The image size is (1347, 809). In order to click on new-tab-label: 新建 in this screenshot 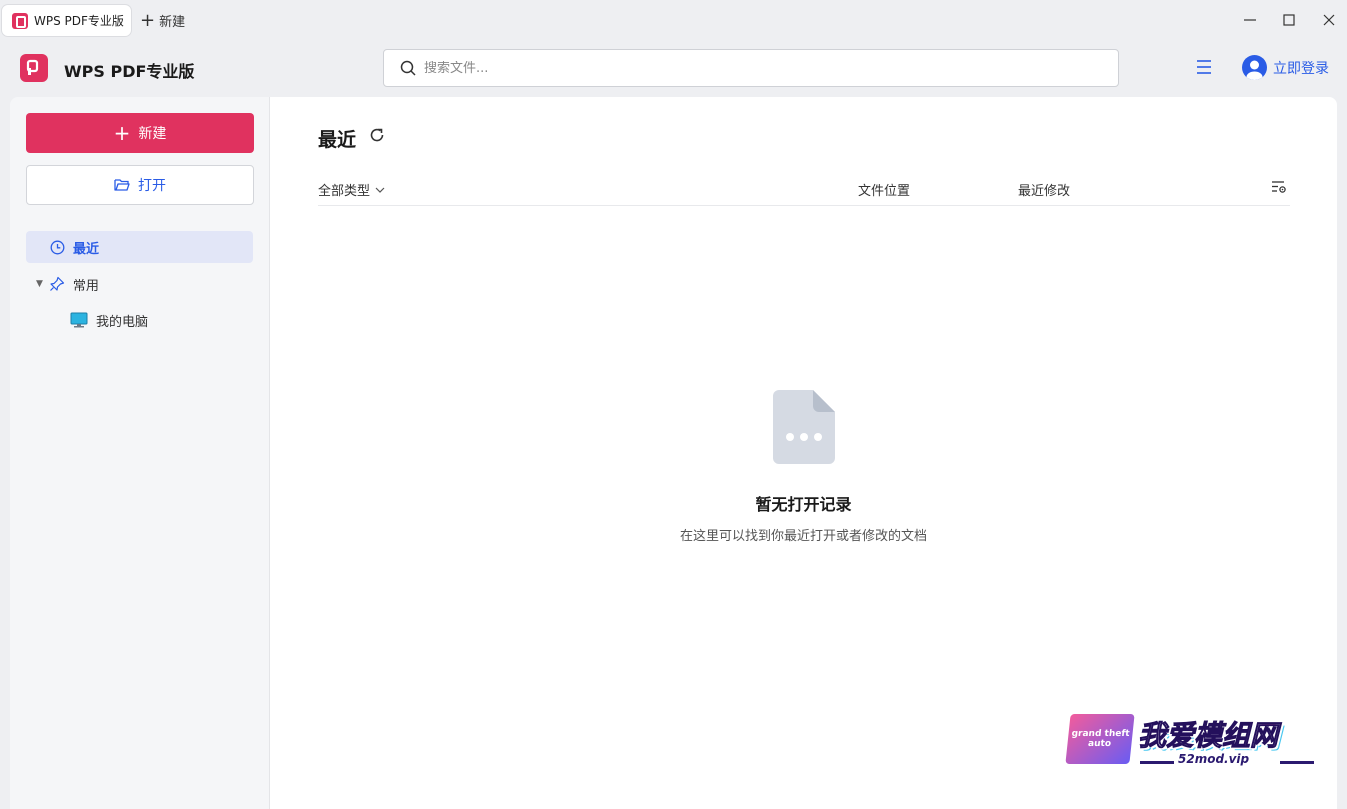, I will do `click(172, 22)`.